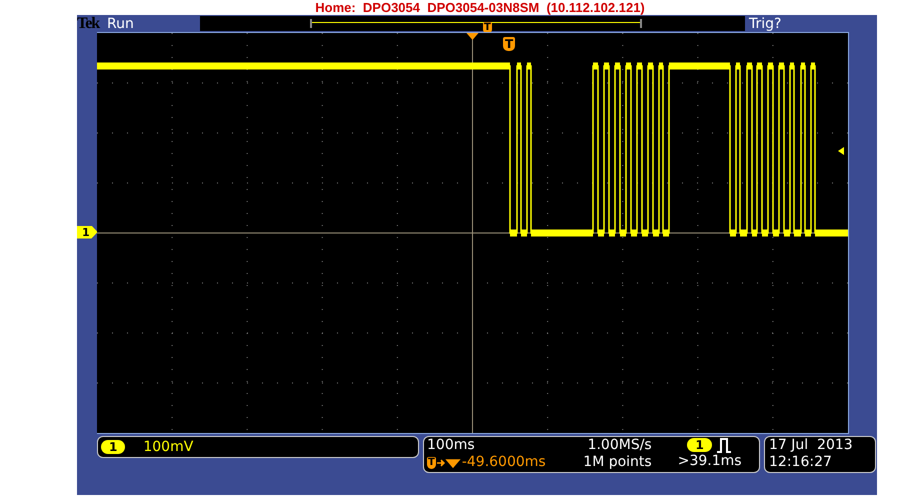 The height and width of the screenshot is (501, 900). What do you see at coordinates (168, 447) in the screenshot?
I see `vertical-scale: 100mV` at bounding box center [168, 447].